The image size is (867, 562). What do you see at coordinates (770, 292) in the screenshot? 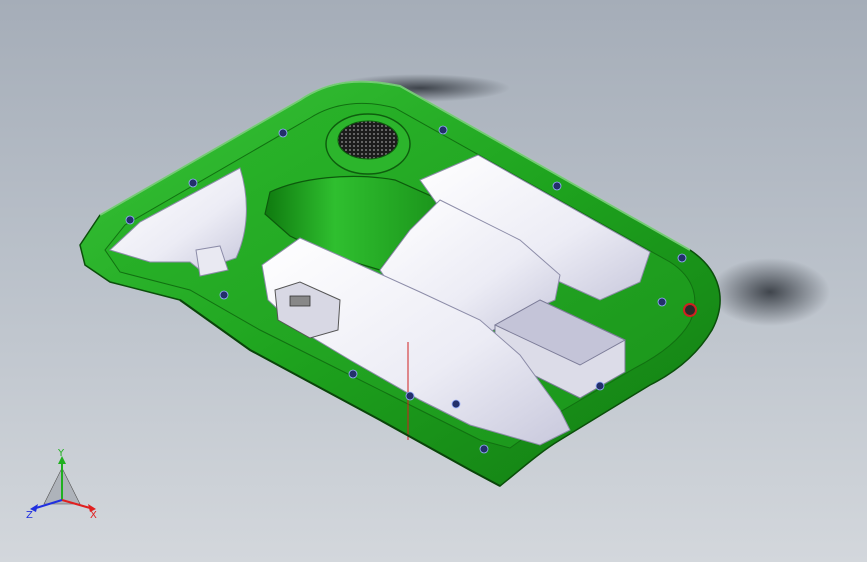
I see `model-shadow-right` at bounding box center [770, 292].